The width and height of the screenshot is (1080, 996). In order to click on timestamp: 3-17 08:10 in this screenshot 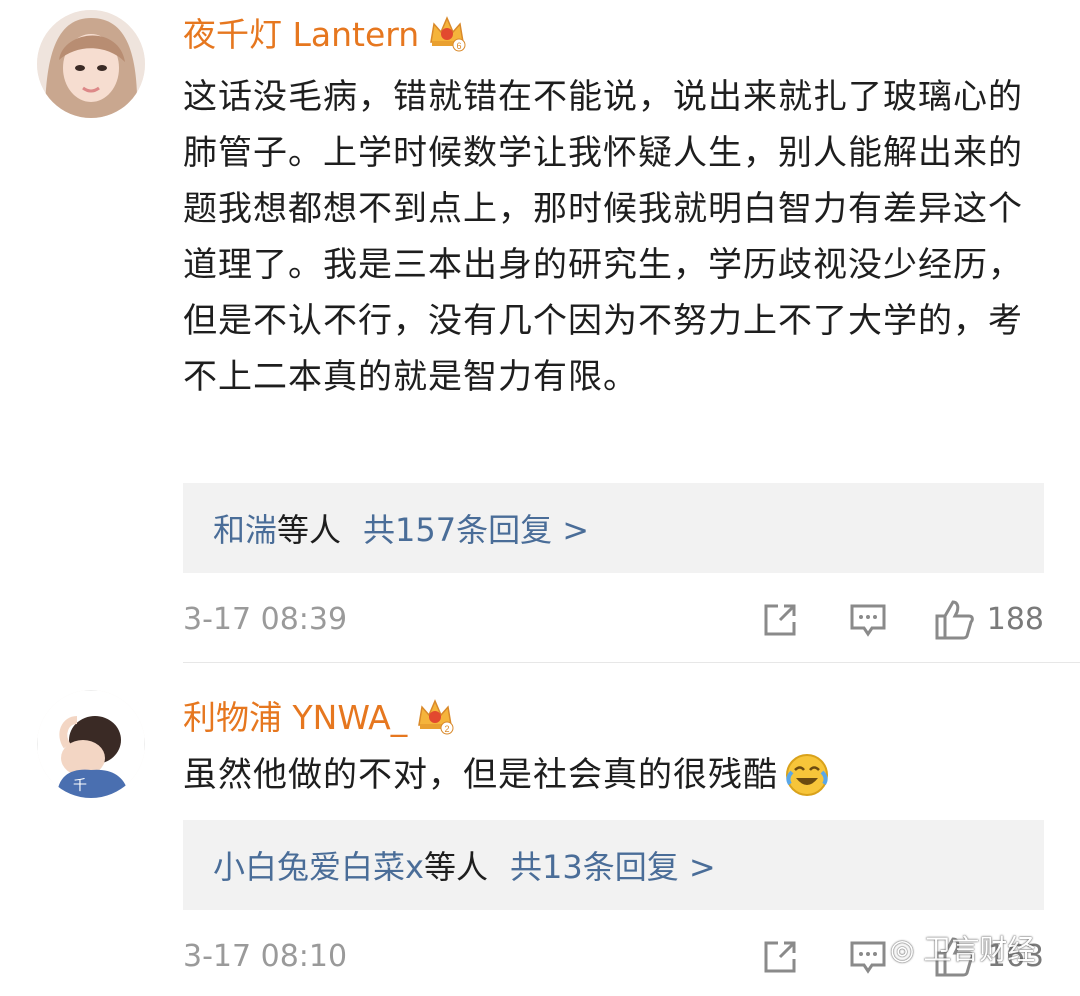, I will do `click(265, 956)`.